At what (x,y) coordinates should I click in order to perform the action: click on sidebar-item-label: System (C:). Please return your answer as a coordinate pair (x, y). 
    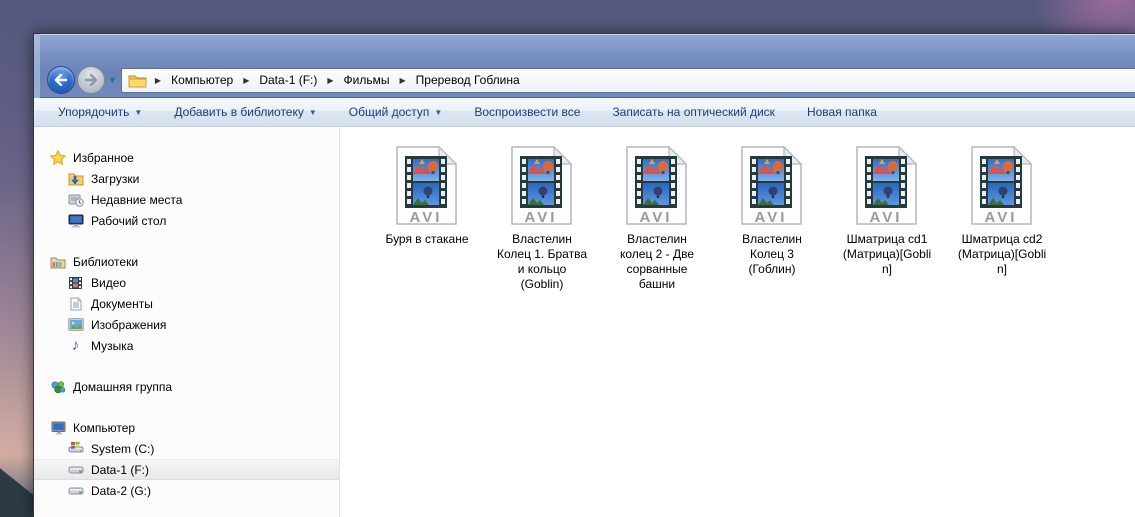
    Looking at the image, I should click on (123, 448).